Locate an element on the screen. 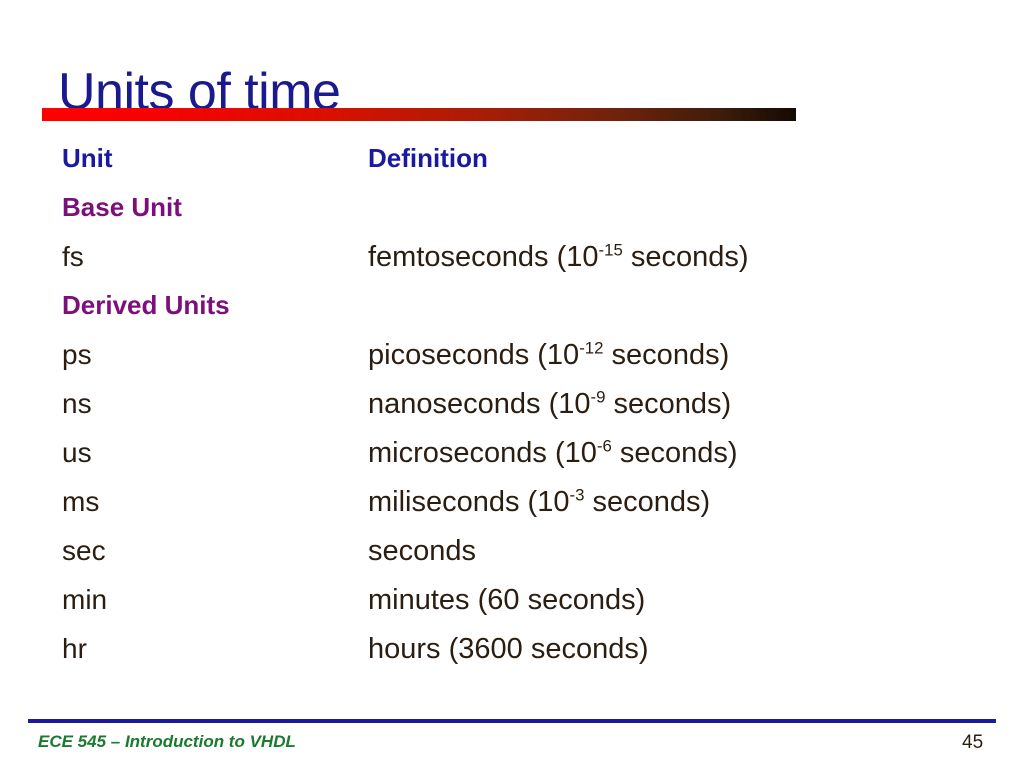 This screenshot has width=1024, height=768. table-row: Base Unit is located at coordinates (512, 216).